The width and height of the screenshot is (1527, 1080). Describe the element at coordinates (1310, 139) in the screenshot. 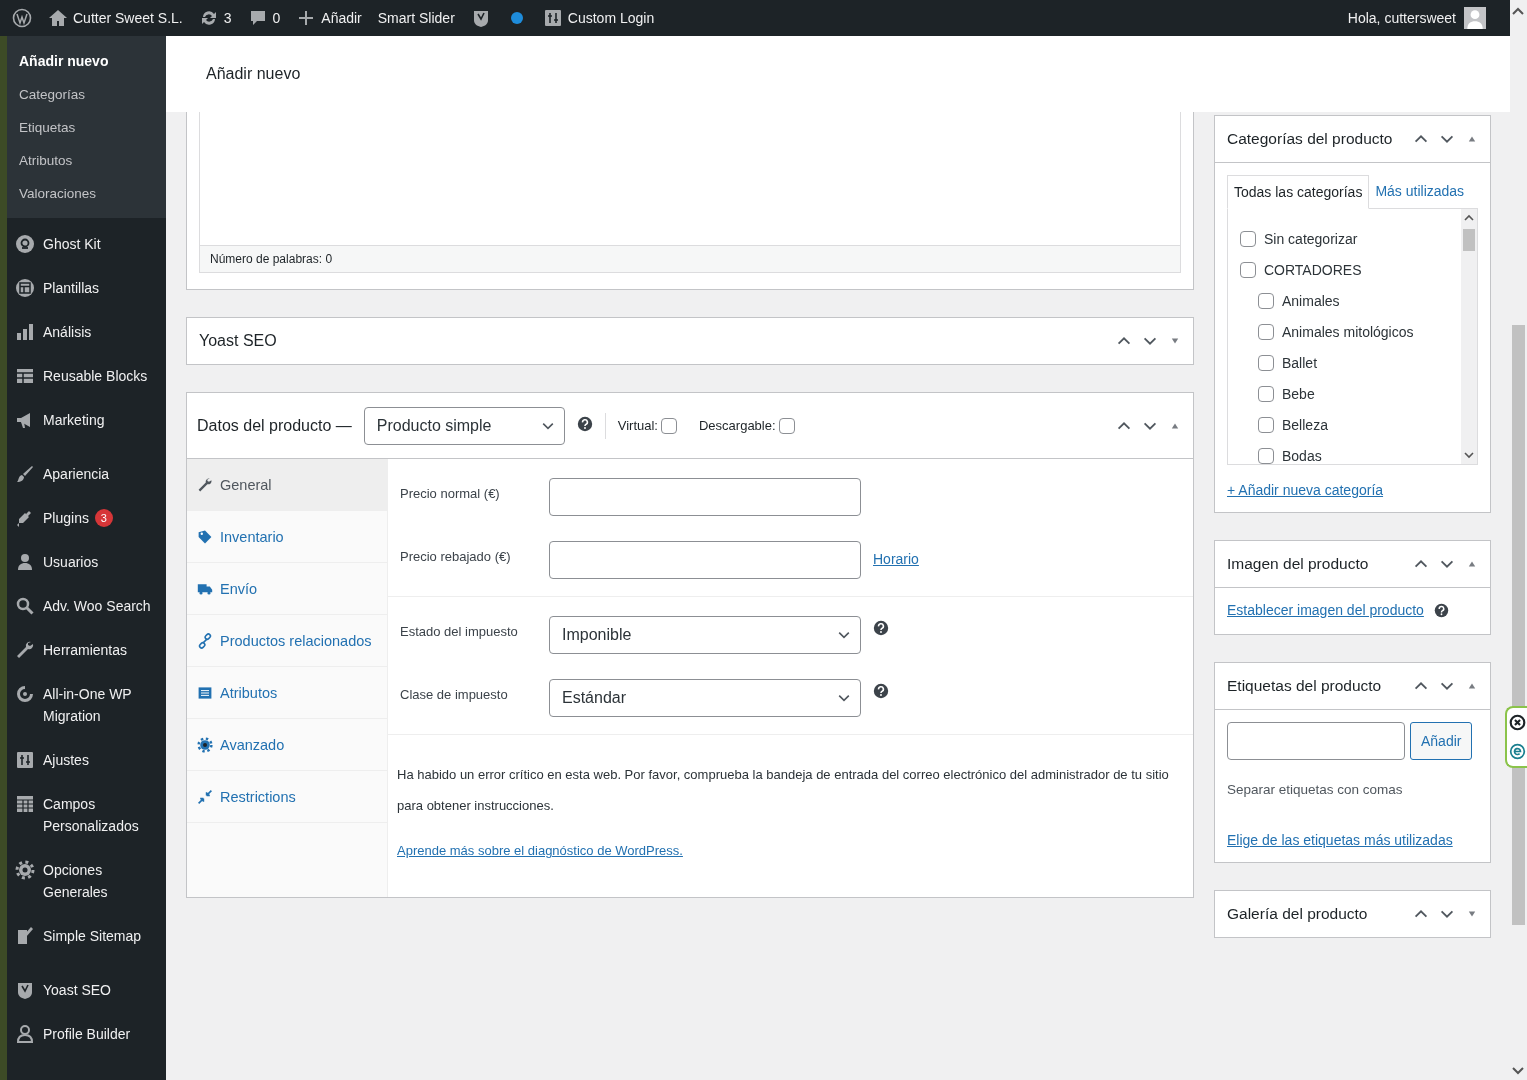

I see `box-title: Categorías del producto` at that location.